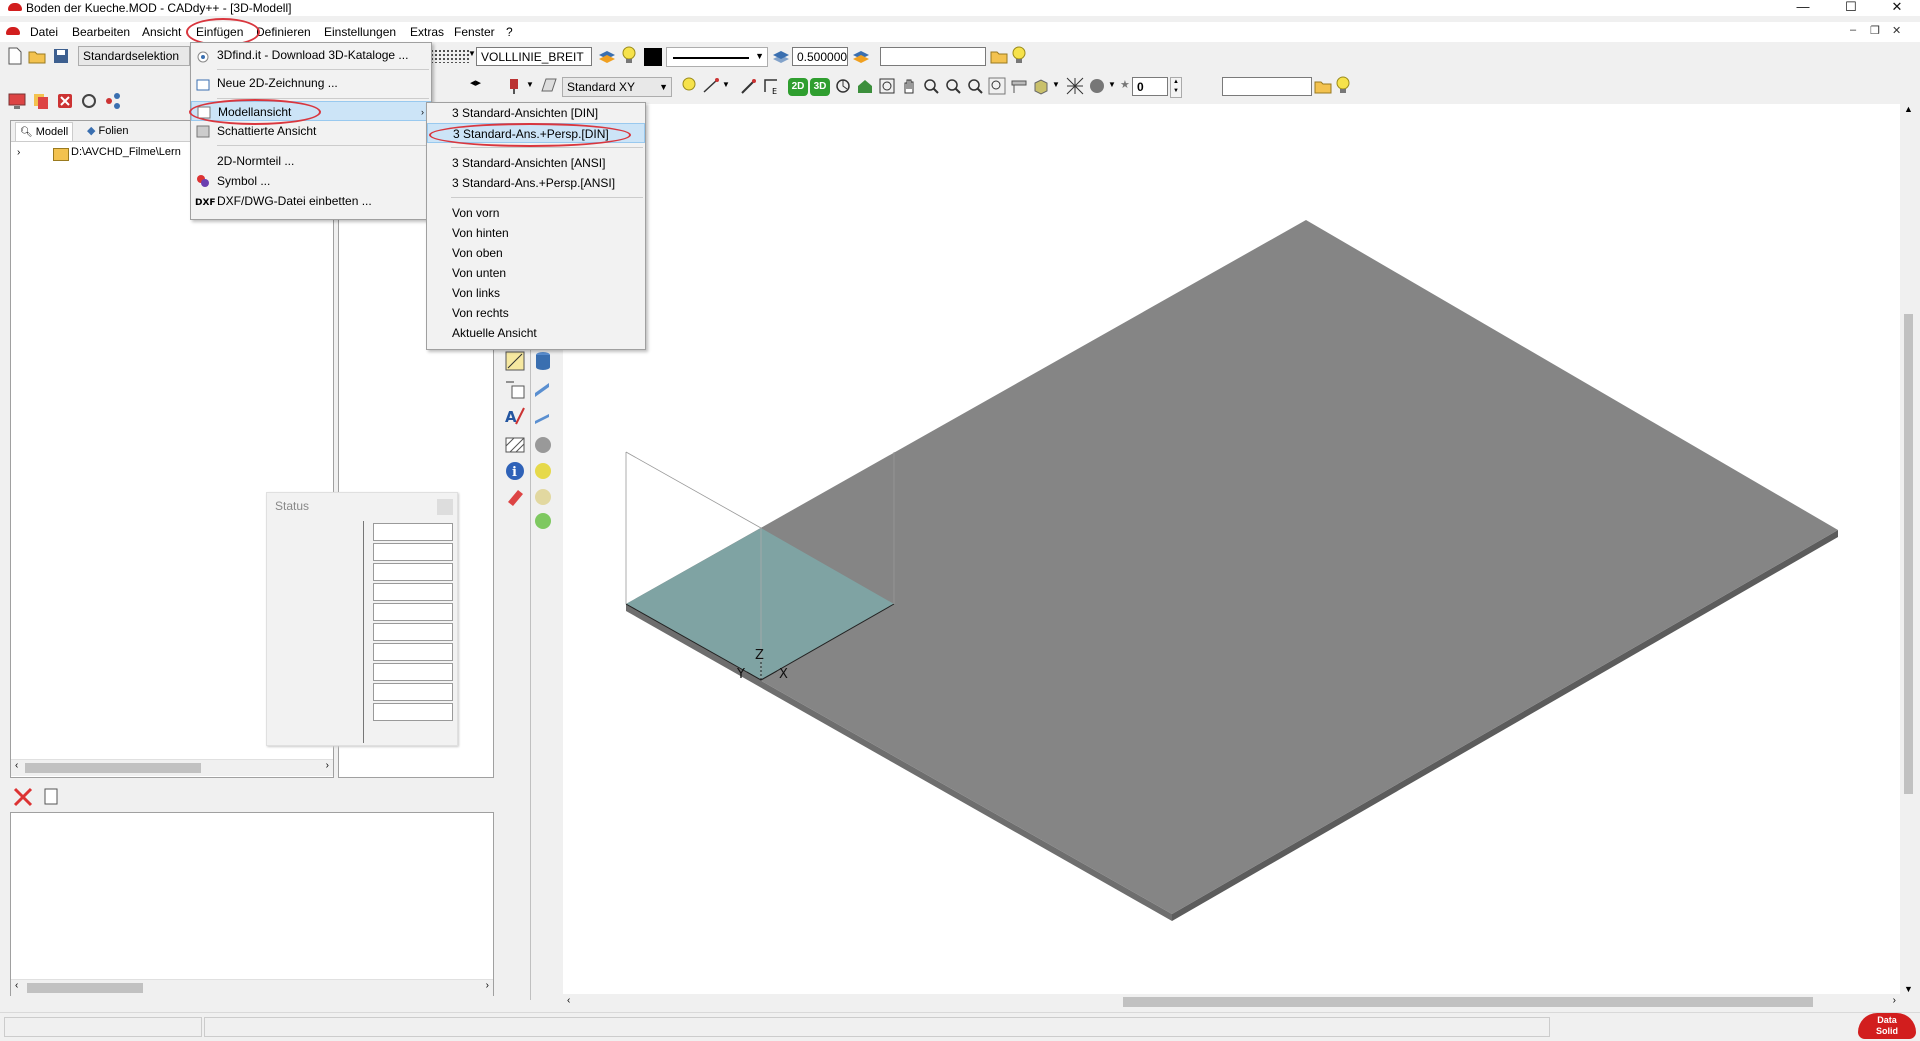 Image resolution: width=1920 pixels, height=1041 pixels. Describe the element at coordinates (108, 131) in the screenshot. I see `tab-folien: ◆ Folien` at that location.